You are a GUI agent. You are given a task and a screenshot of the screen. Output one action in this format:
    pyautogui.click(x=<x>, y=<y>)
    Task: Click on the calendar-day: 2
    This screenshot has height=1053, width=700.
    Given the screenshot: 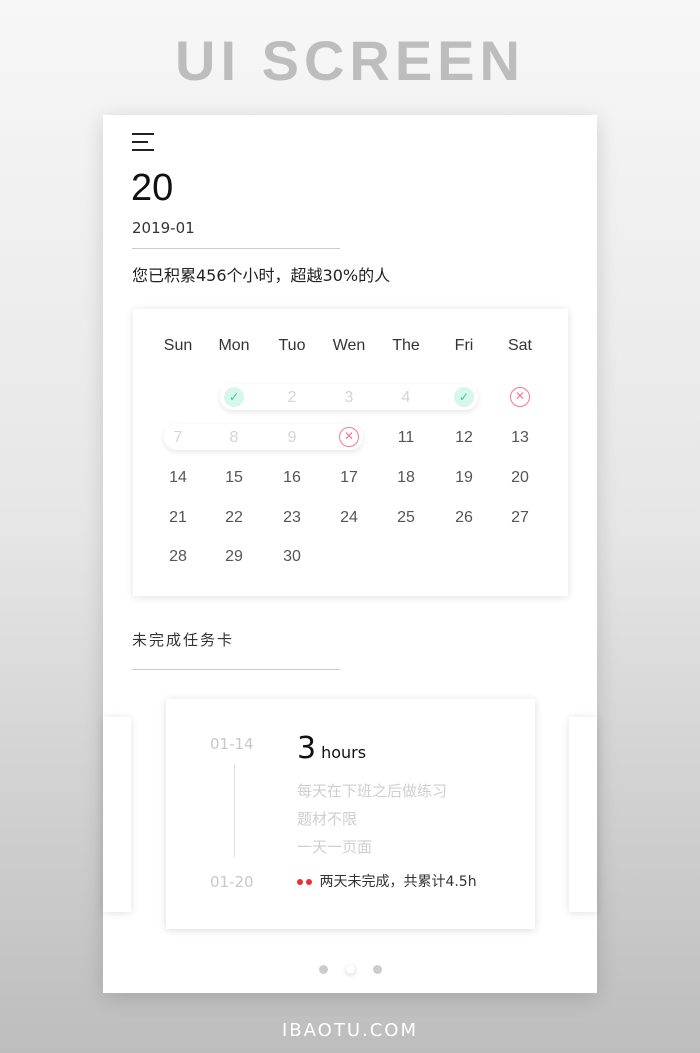 What is the action you would take?
    pyautogui.click(x=292, y=398)
    